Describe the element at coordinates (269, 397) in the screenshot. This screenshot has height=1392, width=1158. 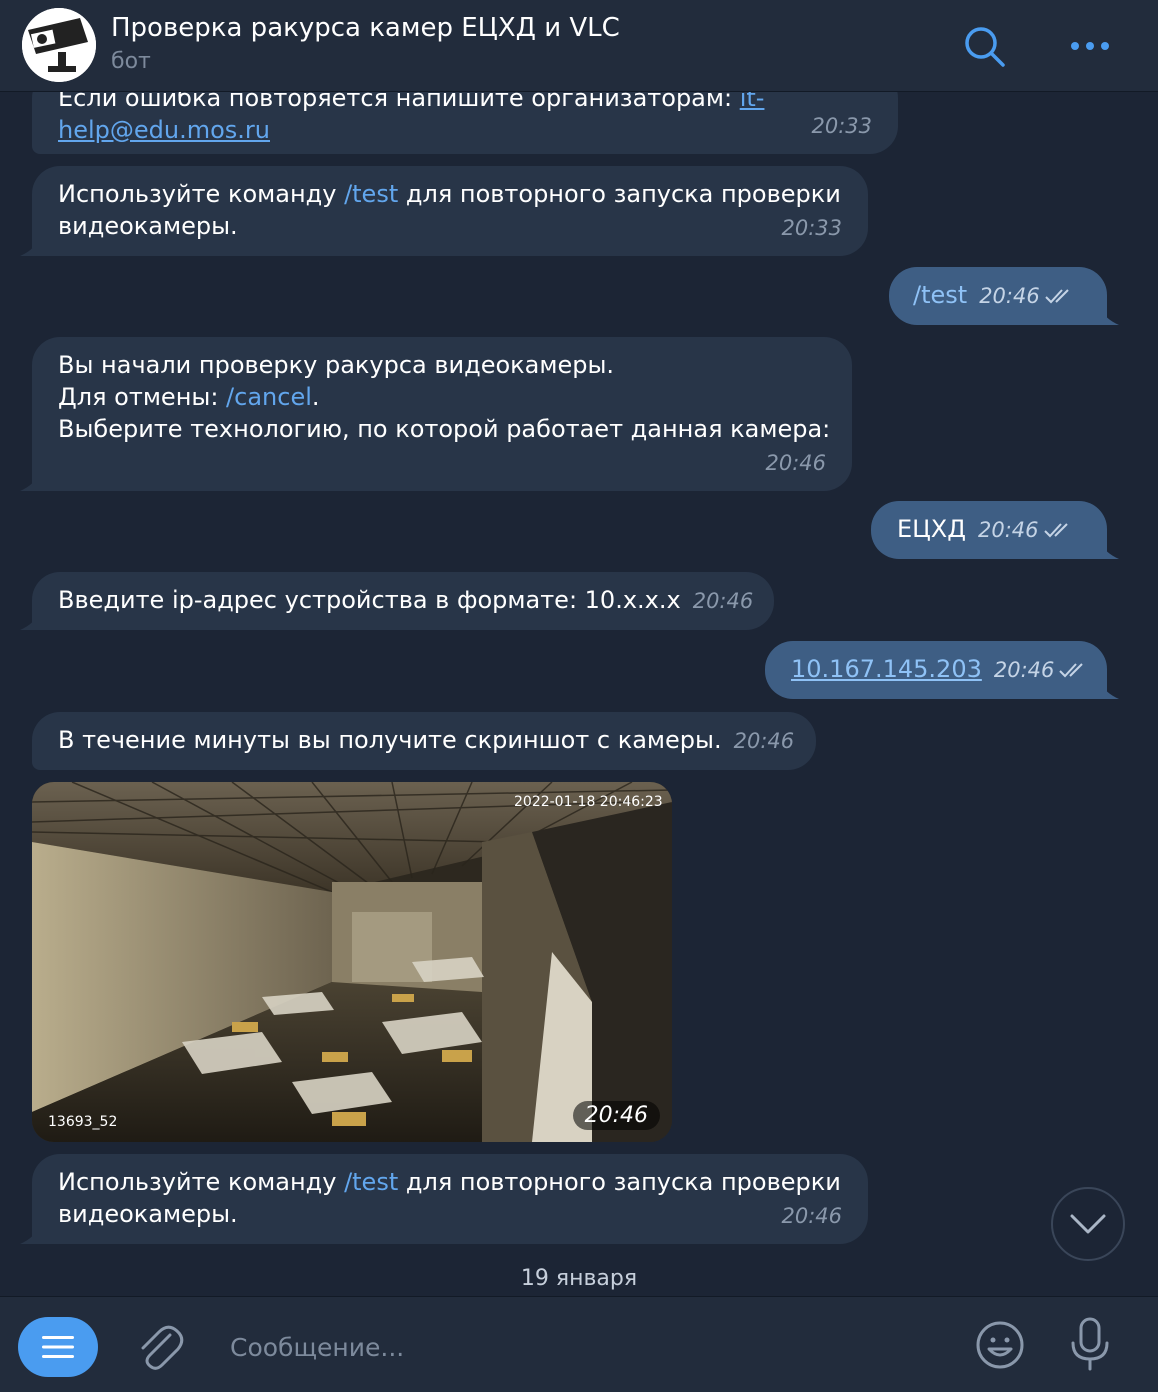
I see `cancel-command-link: /cancel` at that location.